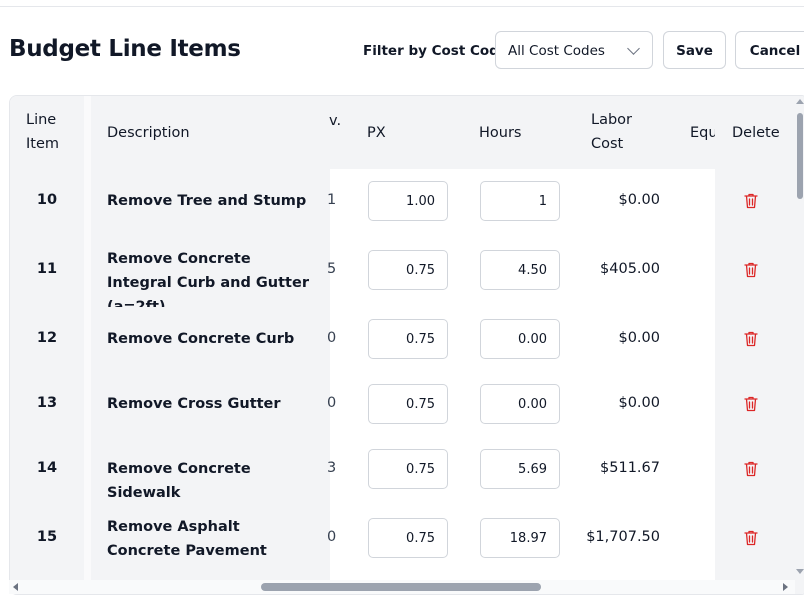 Image resolution: width=804 pixels, height=606 pixels. I want to click on cancel-button: Cancel, so click(769, 50).